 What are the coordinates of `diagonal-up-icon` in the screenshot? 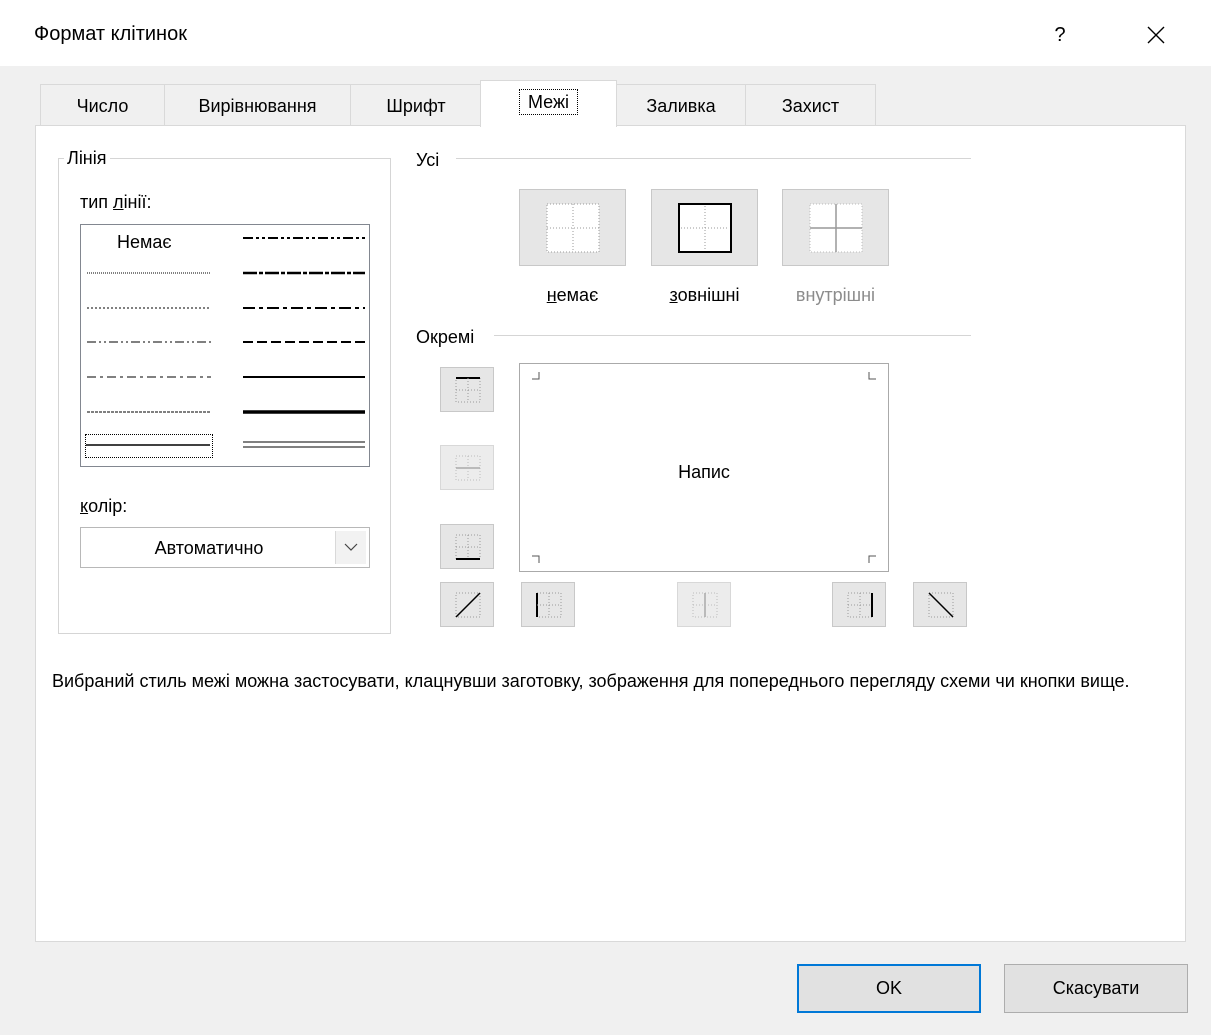 It's located at (468, 605).